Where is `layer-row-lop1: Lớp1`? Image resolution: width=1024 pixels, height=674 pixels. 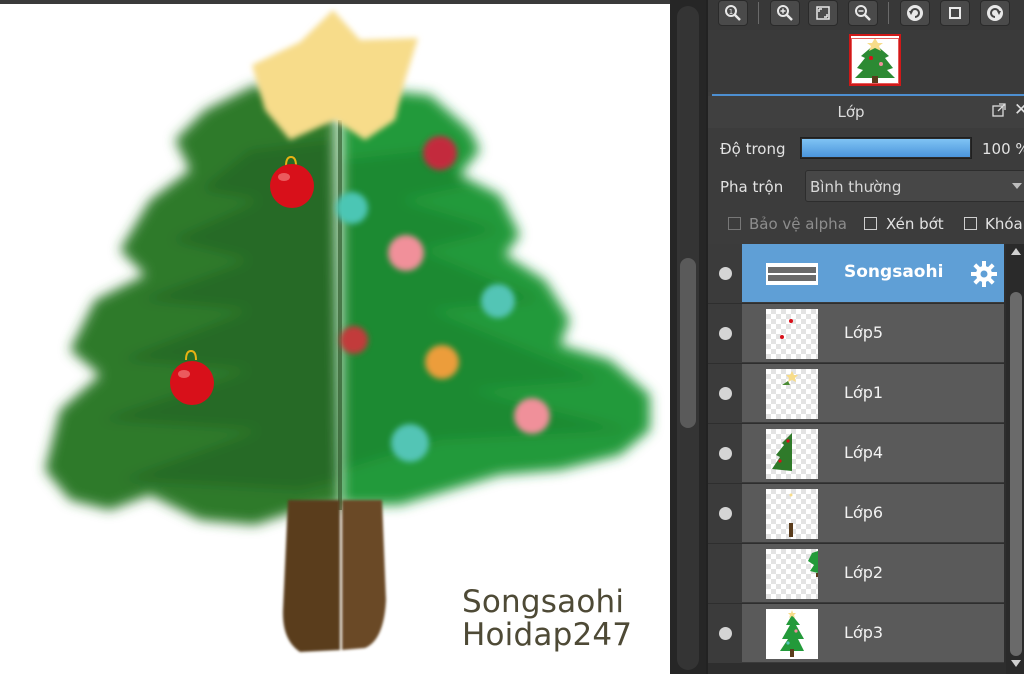 layer-row-lop1: Lớp1 is located at coordinates (856, 393).